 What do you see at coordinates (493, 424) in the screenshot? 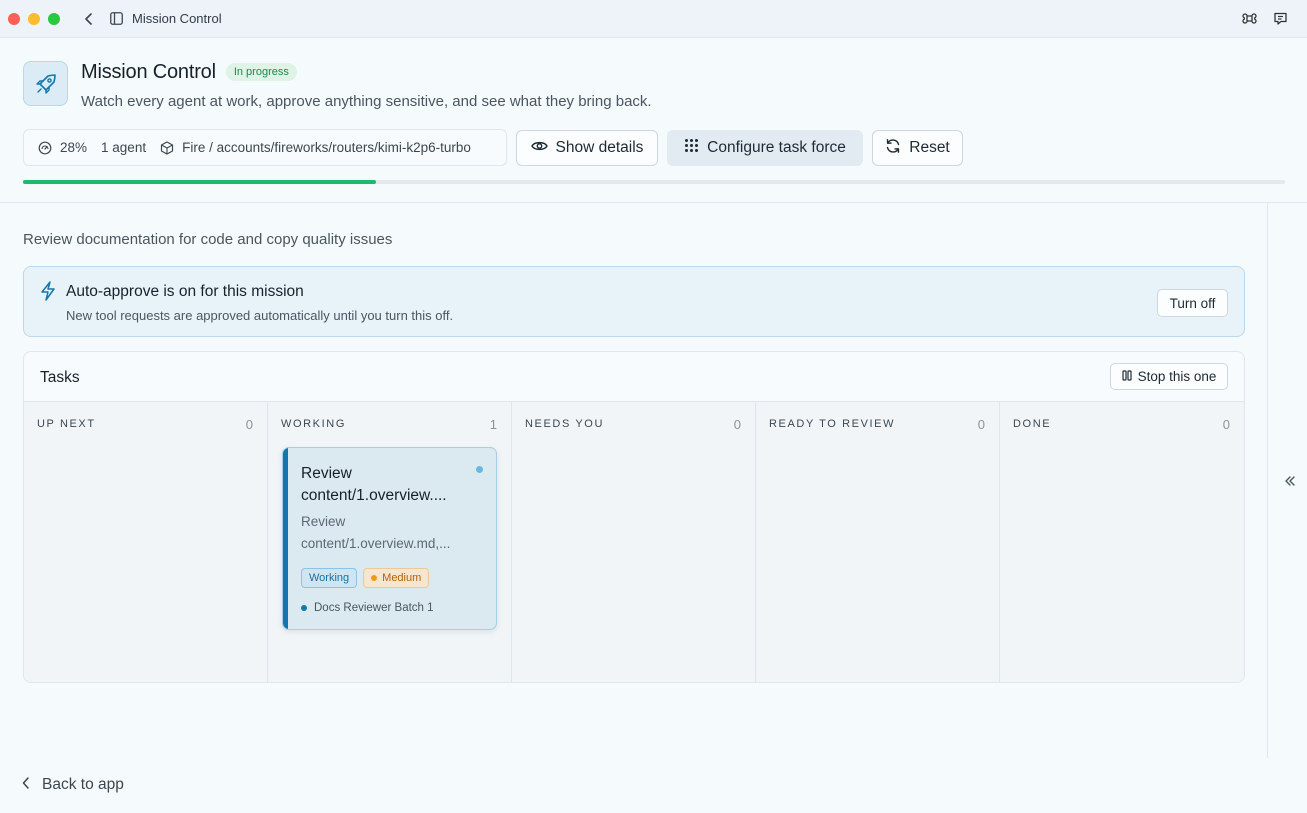
I see `column-count: 1` at bounding box center [493, 424].